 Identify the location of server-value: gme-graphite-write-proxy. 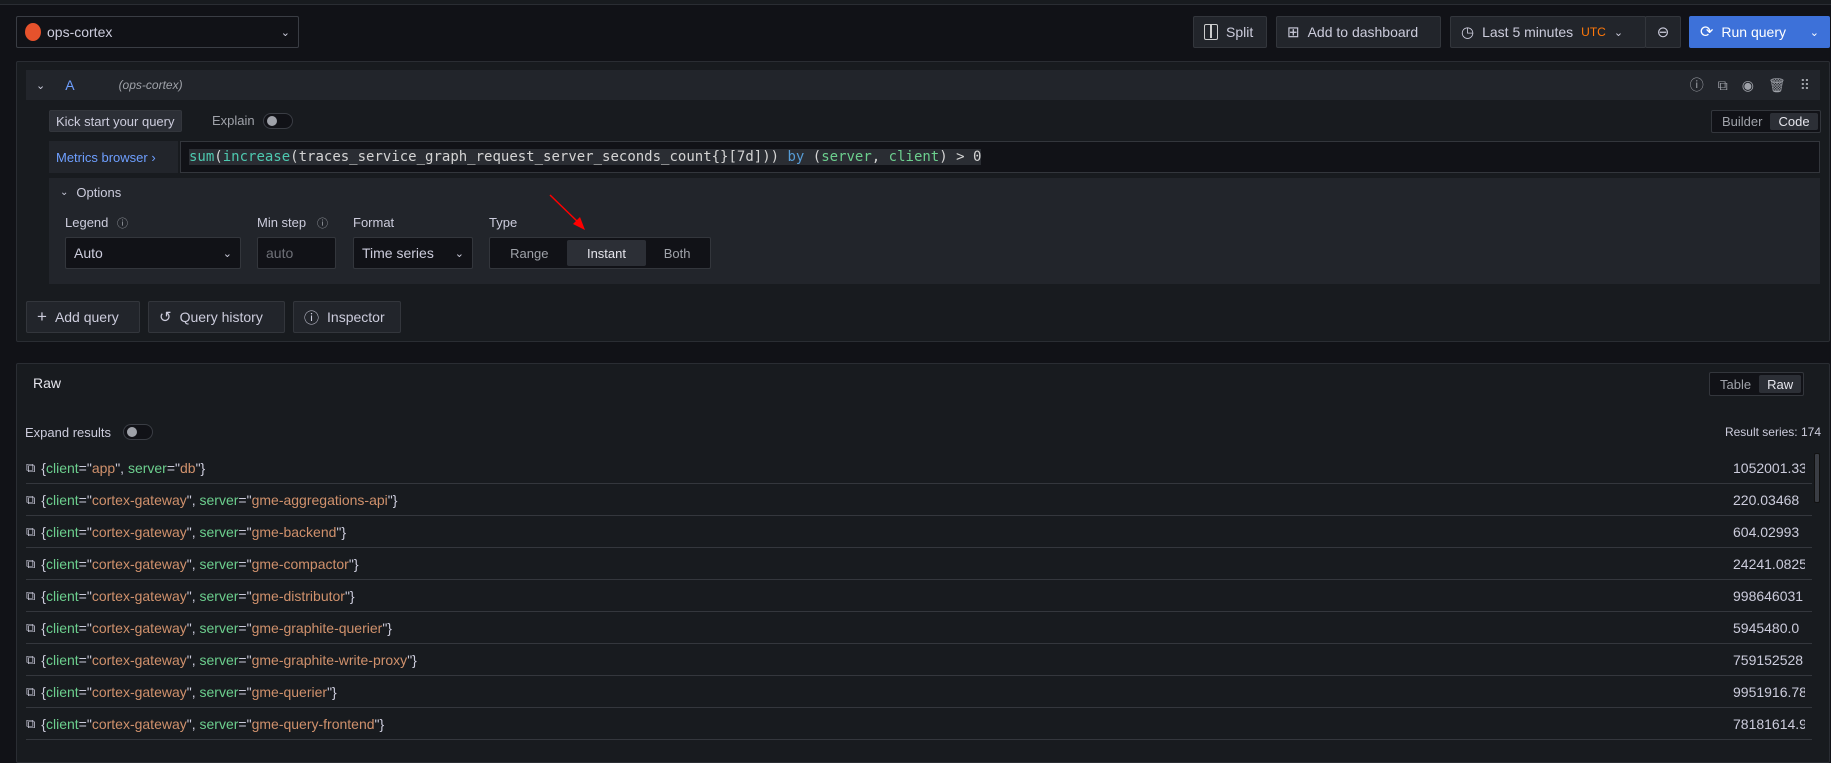
(329, 659).